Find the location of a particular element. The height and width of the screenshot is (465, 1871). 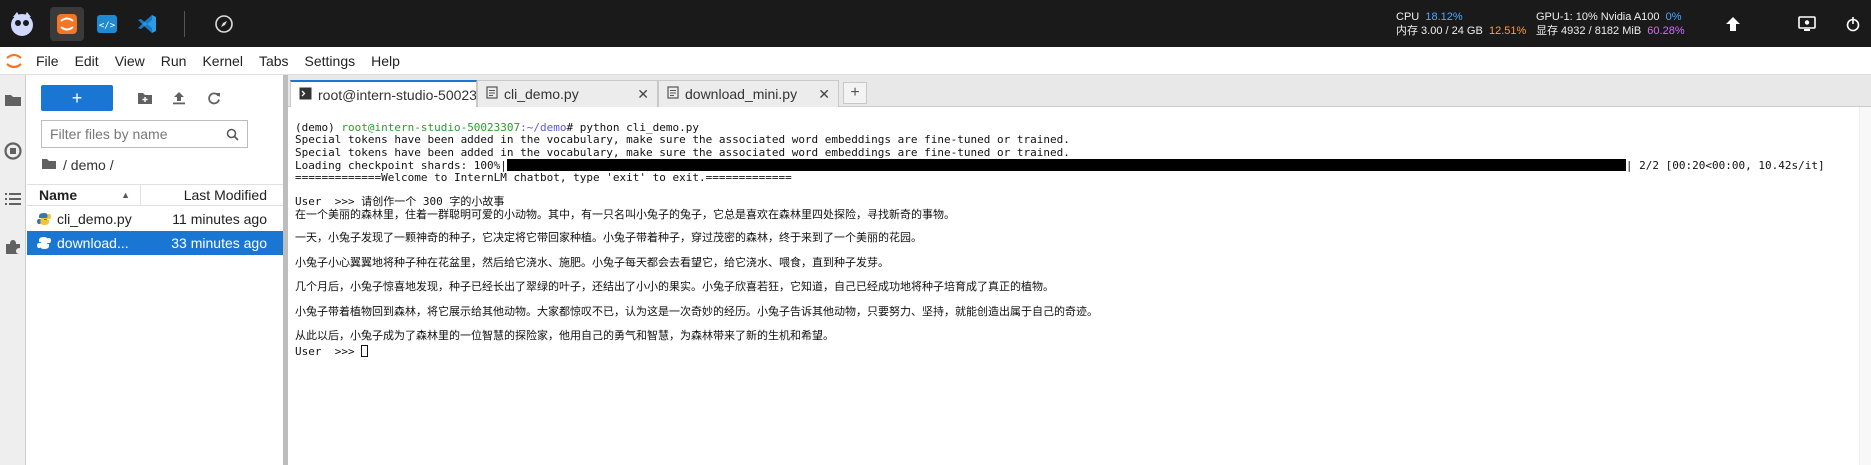

menu-kernel: Kernel is located at coordinates (222, 61).